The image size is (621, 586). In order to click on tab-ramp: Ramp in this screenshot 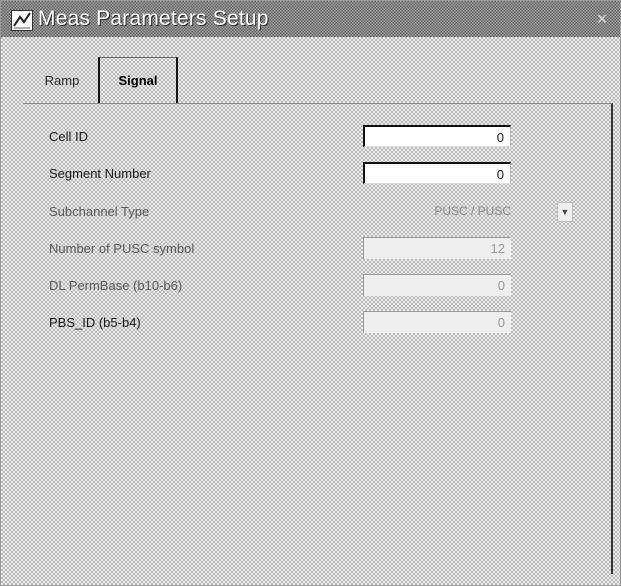, I will do `click(62, 81)`.